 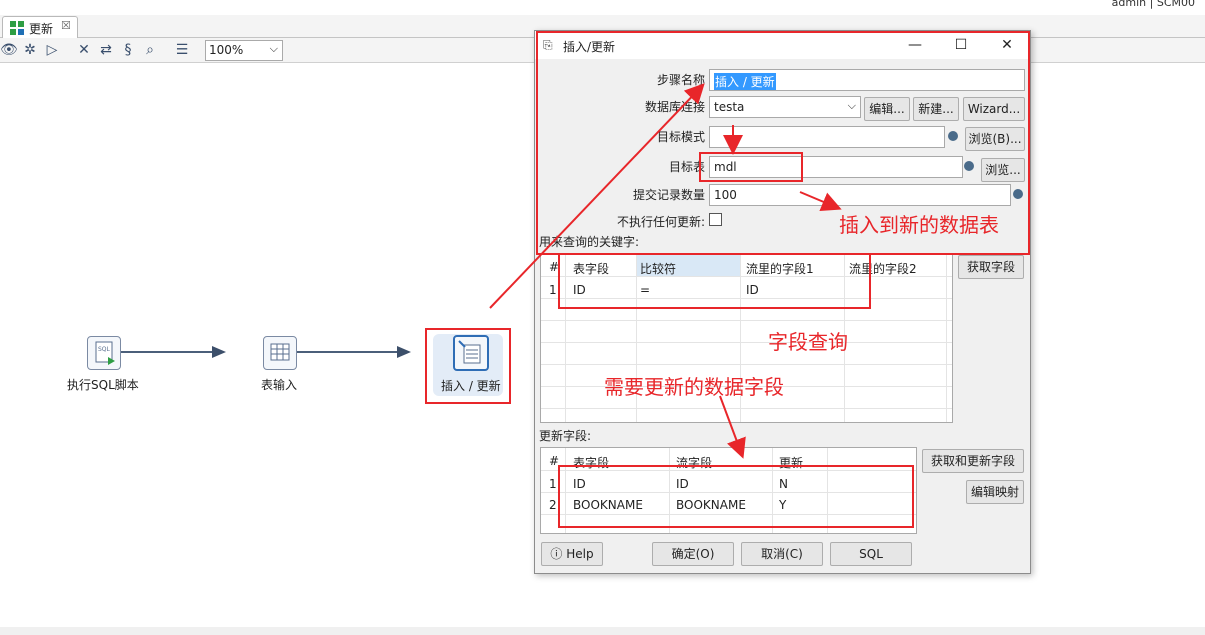 What do you see at coordinates (919, 225) in the screenshot?
I see `annotation-insert-note: 插入到新的数据表` at bounding box center [919, 225].